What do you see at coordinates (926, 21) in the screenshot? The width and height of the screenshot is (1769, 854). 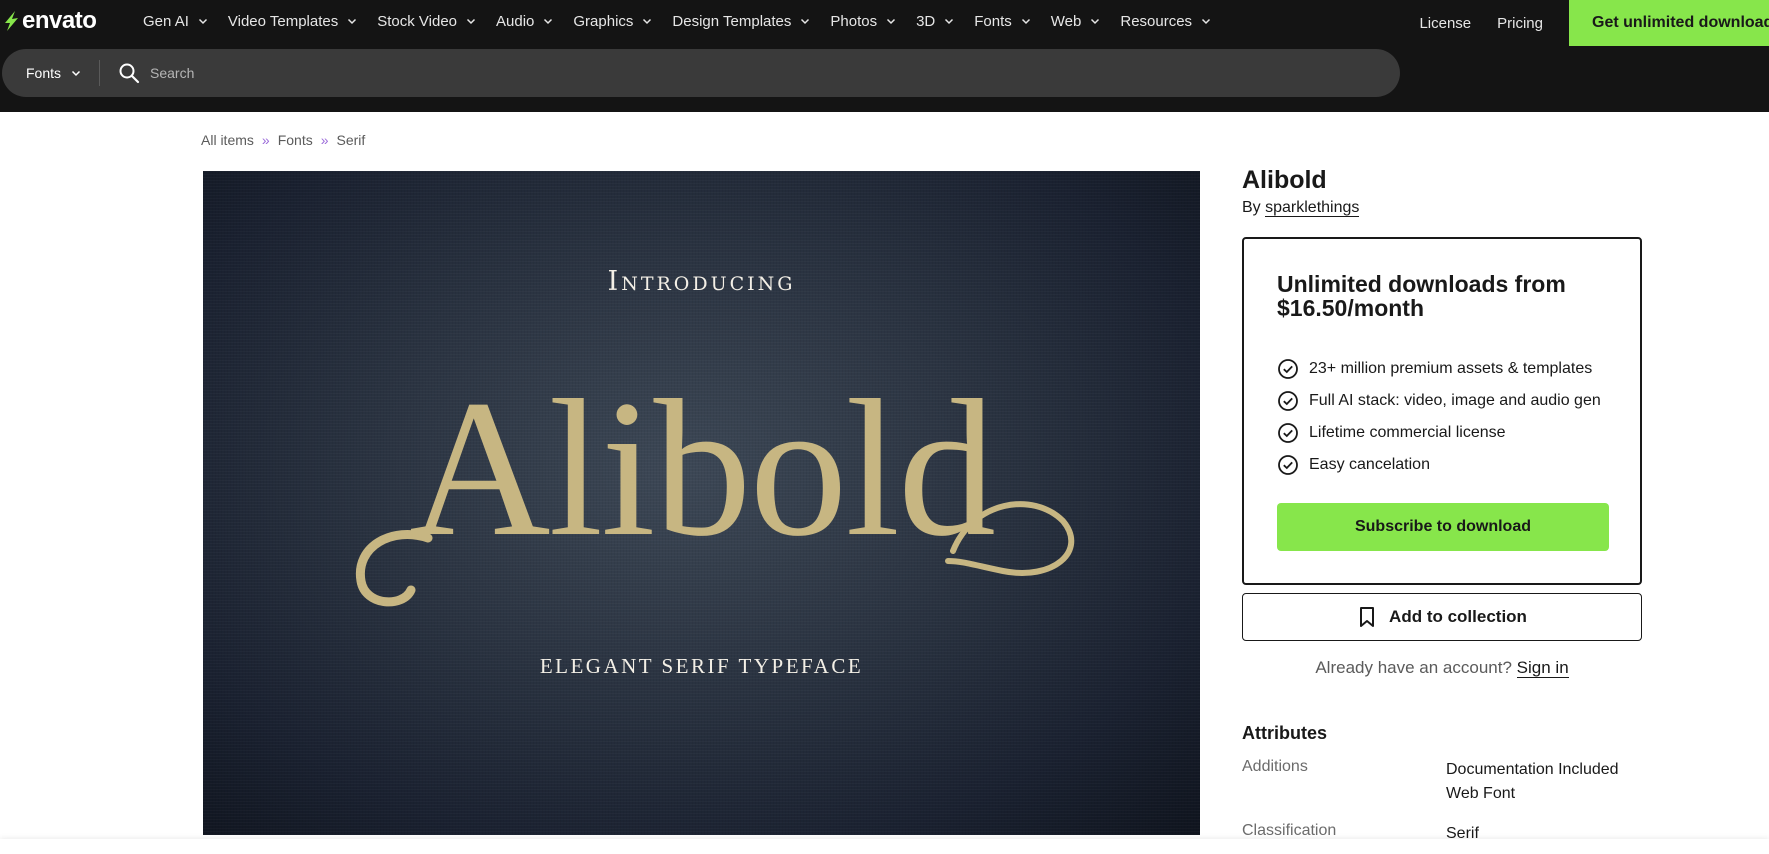 I see `nav-label: 3D` at bounding box center [926, 21].